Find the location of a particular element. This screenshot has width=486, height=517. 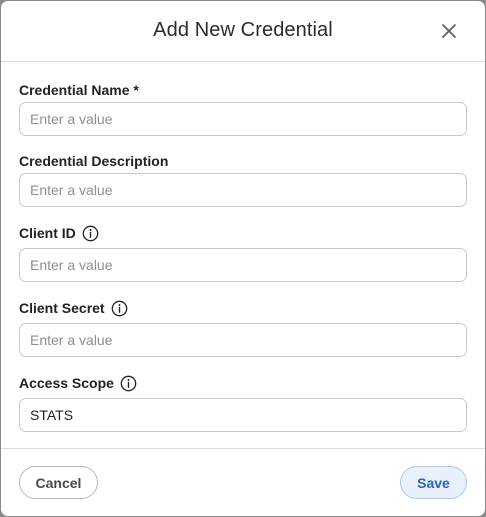

access-scope-label: Access Scope is located at coordinates (78, 383).